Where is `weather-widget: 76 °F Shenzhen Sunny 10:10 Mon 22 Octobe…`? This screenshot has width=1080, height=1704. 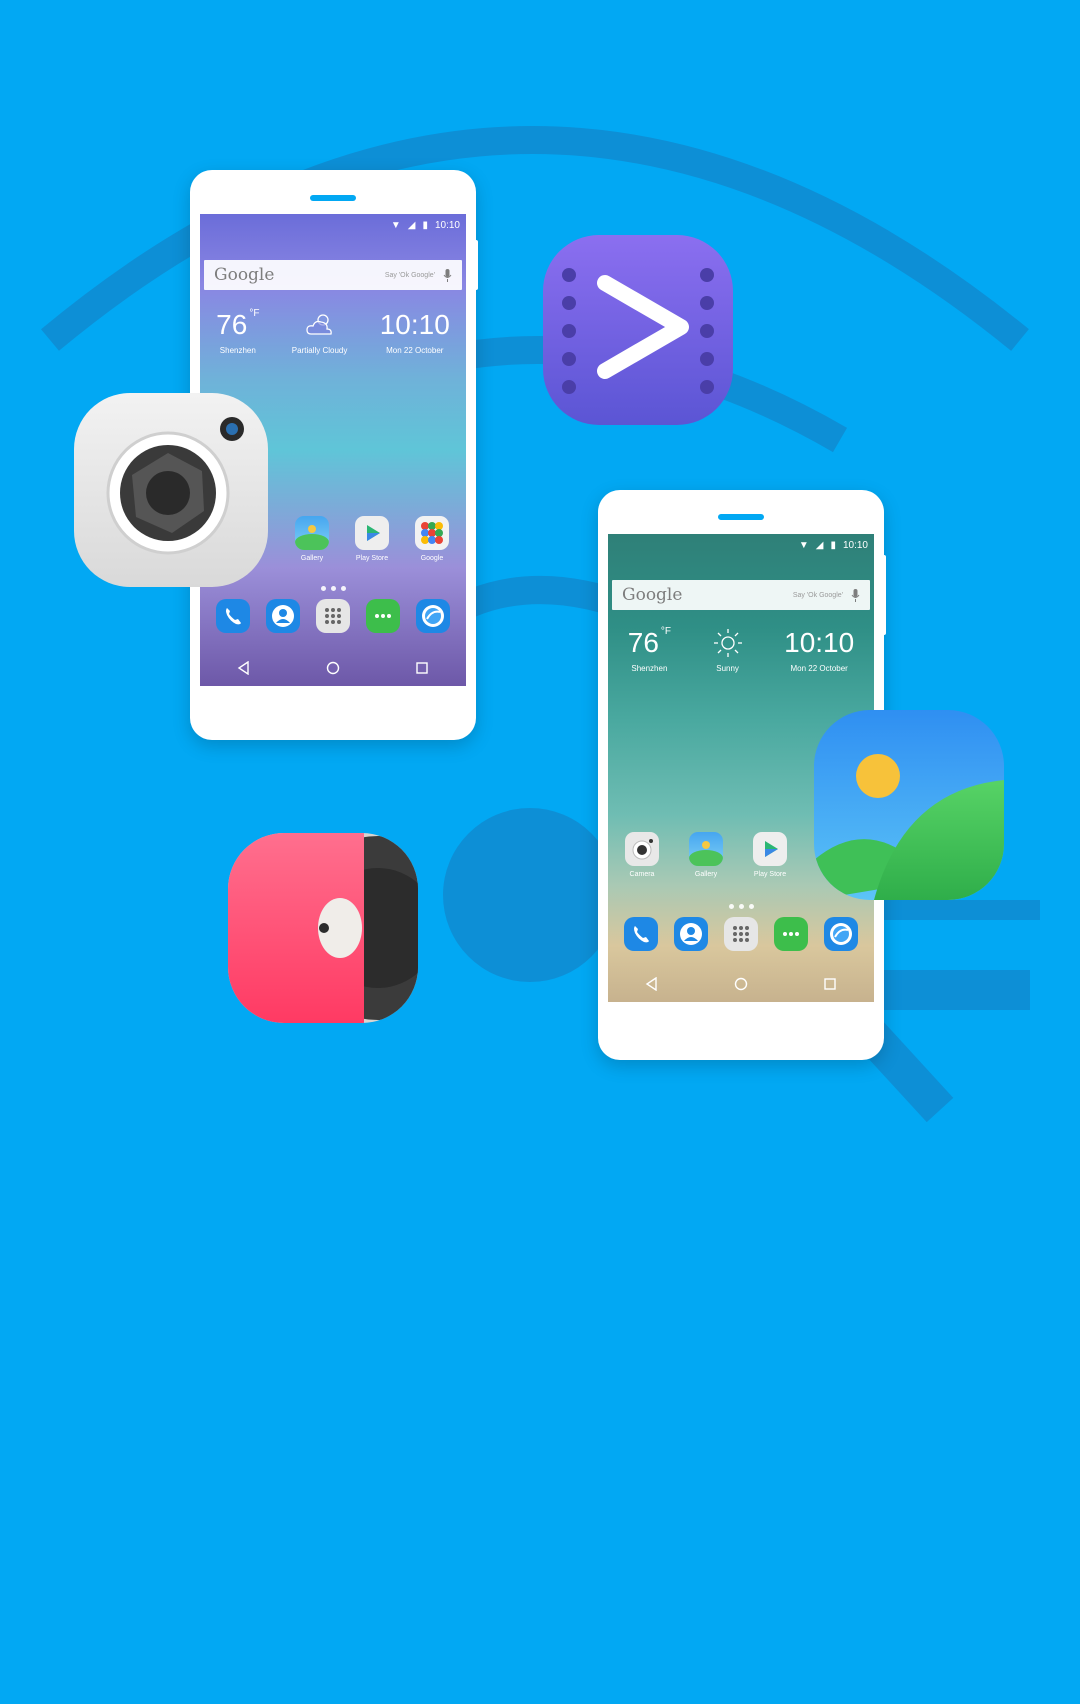
weather-widget: 76 °F Shenzhen Sunny 10:10 Mon 22 Octobe… is located at coordinates (741, 649).